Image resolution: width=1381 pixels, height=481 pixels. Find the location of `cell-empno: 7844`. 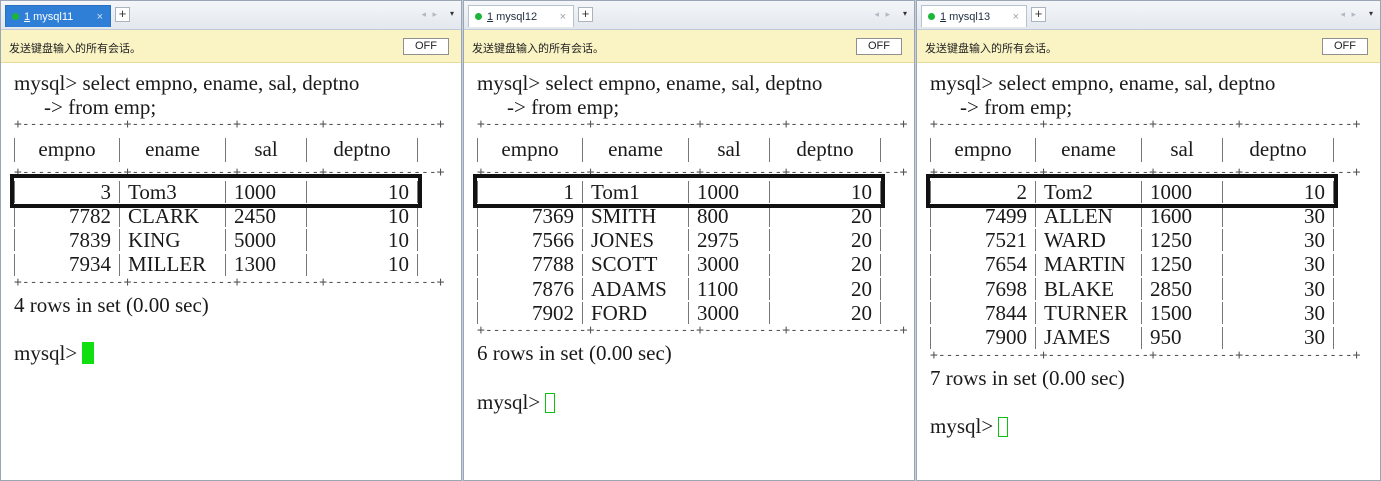

cell-empno: 7844 is located at coordinates (1006, 313).